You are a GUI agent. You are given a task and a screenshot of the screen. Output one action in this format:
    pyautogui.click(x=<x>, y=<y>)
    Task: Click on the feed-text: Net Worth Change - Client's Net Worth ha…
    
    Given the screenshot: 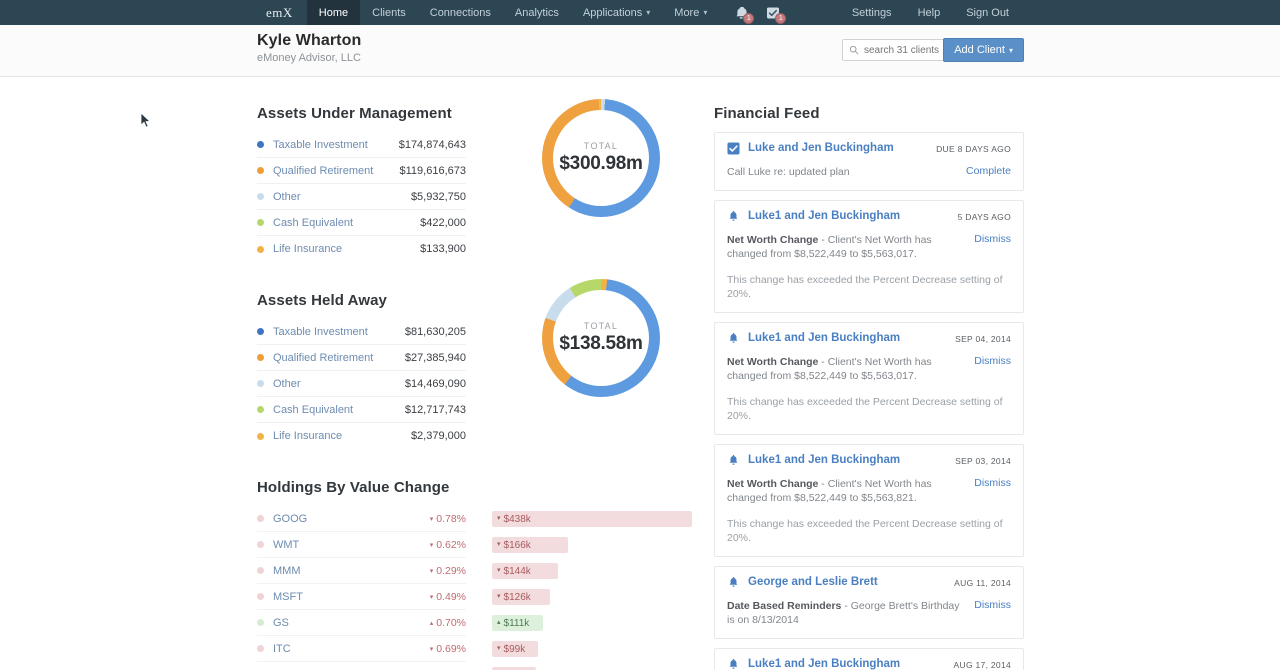 What is the action you would take?
    pyautogui.click(x=829, y=369)
    